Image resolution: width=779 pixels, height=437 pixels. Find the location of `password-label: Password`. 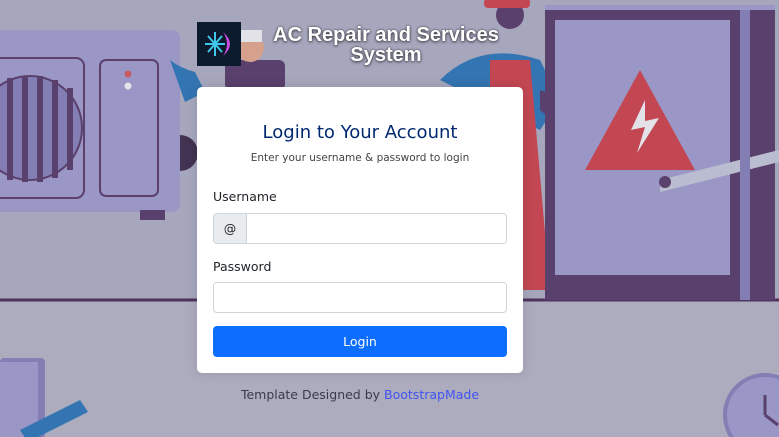

password-label: Password is located at coordinates (242, 266).